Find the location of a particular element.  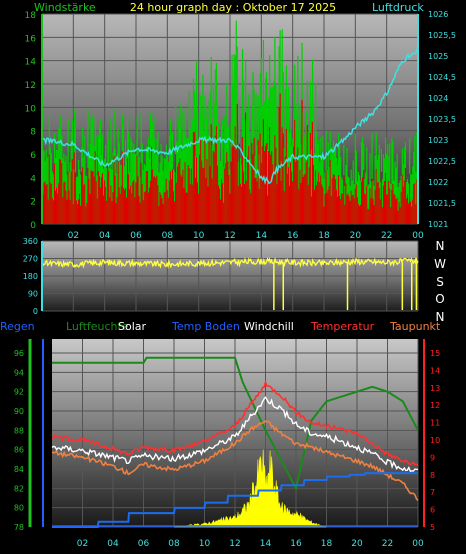

climate-x-tick-label: 14 is located at coordinates (266, 544).